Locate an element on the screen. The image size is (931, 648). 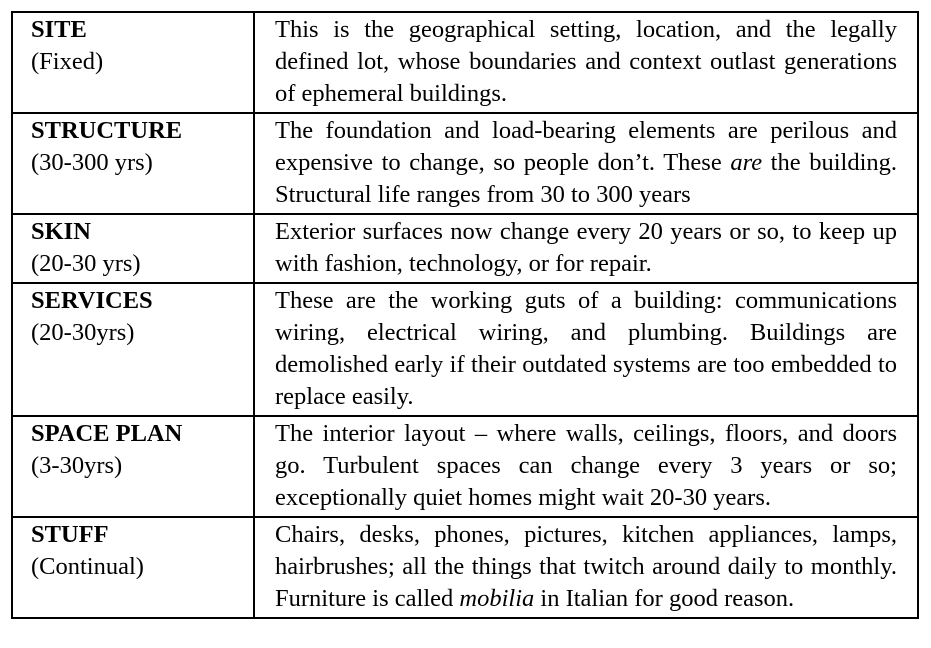
layer-name-services: SERVICES is located at coordinates (92, 300).